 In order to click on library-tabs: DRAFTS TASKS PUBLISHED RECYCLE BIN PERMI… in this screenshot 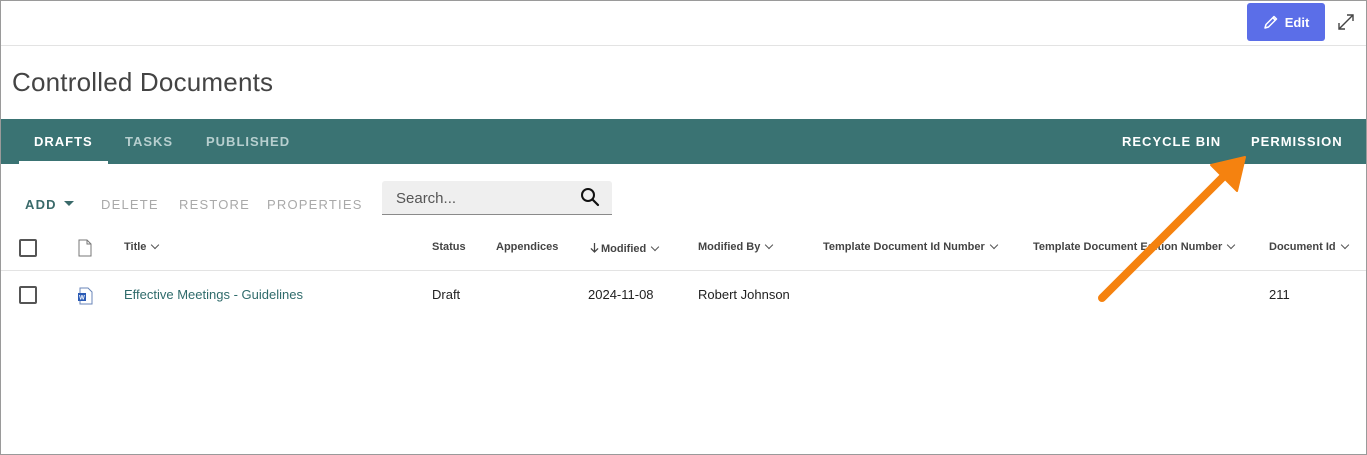, I will do `click(683, 141)`.